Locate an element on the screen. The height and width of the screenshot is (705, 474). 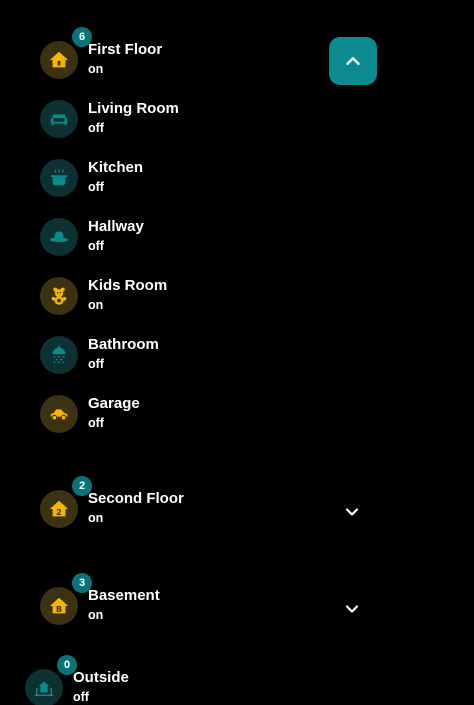
home-number-2-icon: 2 is located at coordinates (59, 509).